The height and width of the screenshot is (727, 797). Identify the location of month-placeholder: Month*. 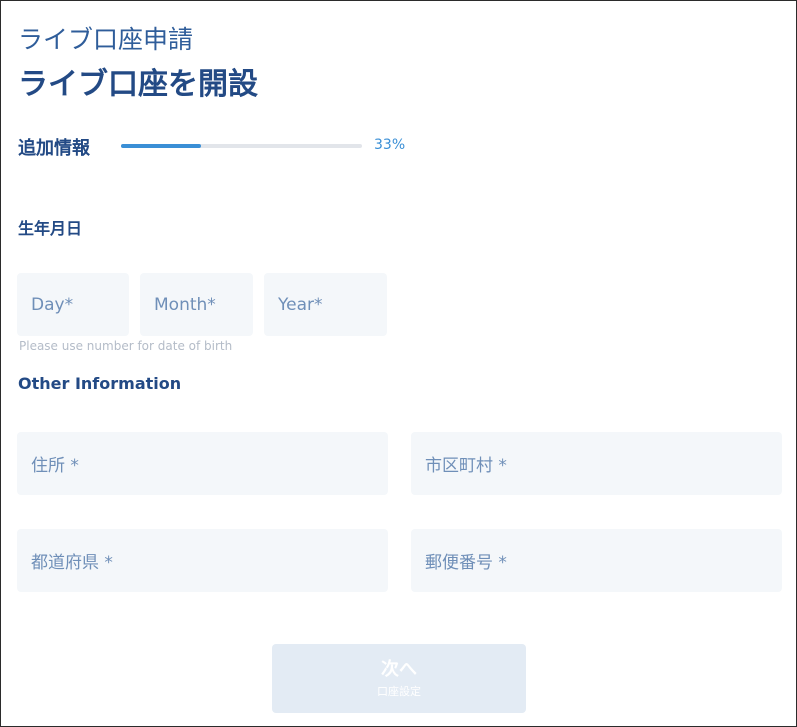
(185, 304).